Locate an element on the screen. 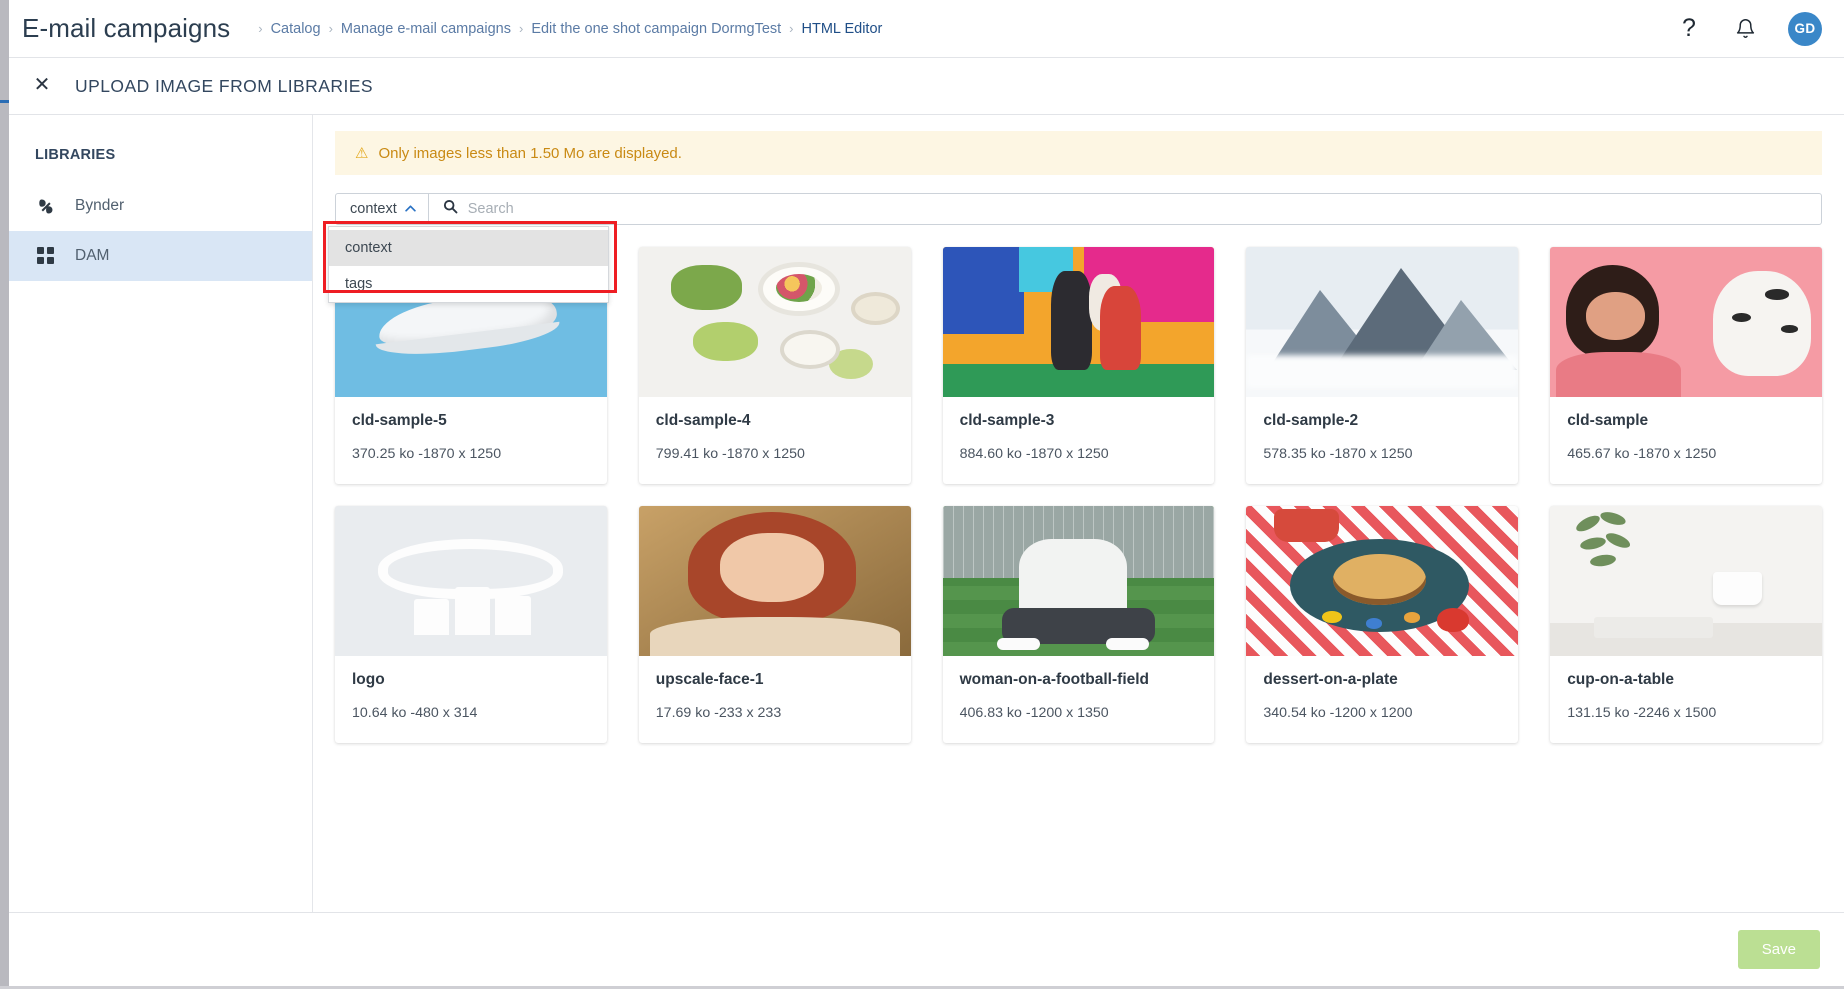  thumbnail-art-woman-dog is located at coordinates (1686, 322).